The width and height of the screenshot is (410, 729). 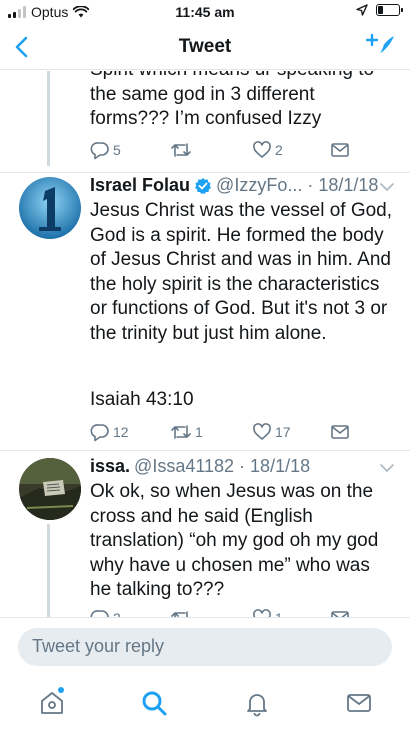 What do you see at coordinates (279, 150) in the screenshot?
I see `like-count: 2` at bounding box center [279, 150].